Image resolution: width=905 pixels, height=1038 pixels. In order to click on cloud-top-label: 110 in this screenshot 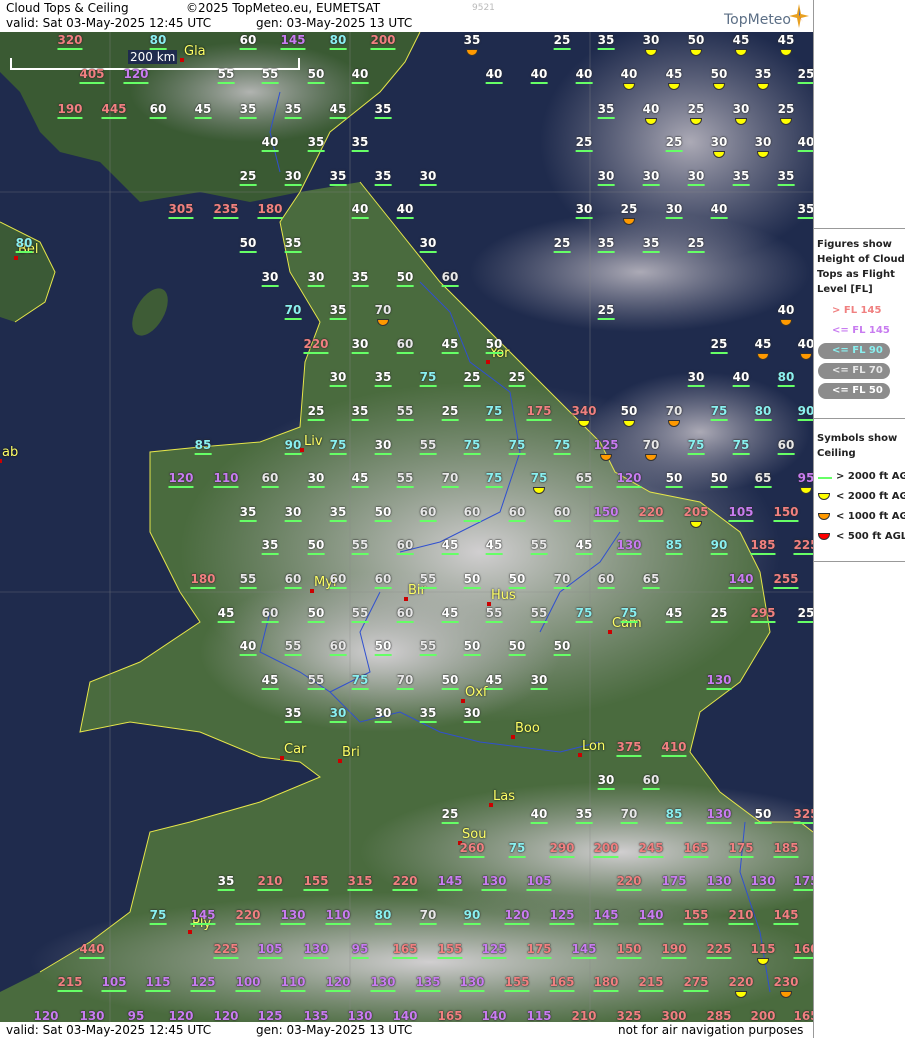, I will do `click(293, 984)`.